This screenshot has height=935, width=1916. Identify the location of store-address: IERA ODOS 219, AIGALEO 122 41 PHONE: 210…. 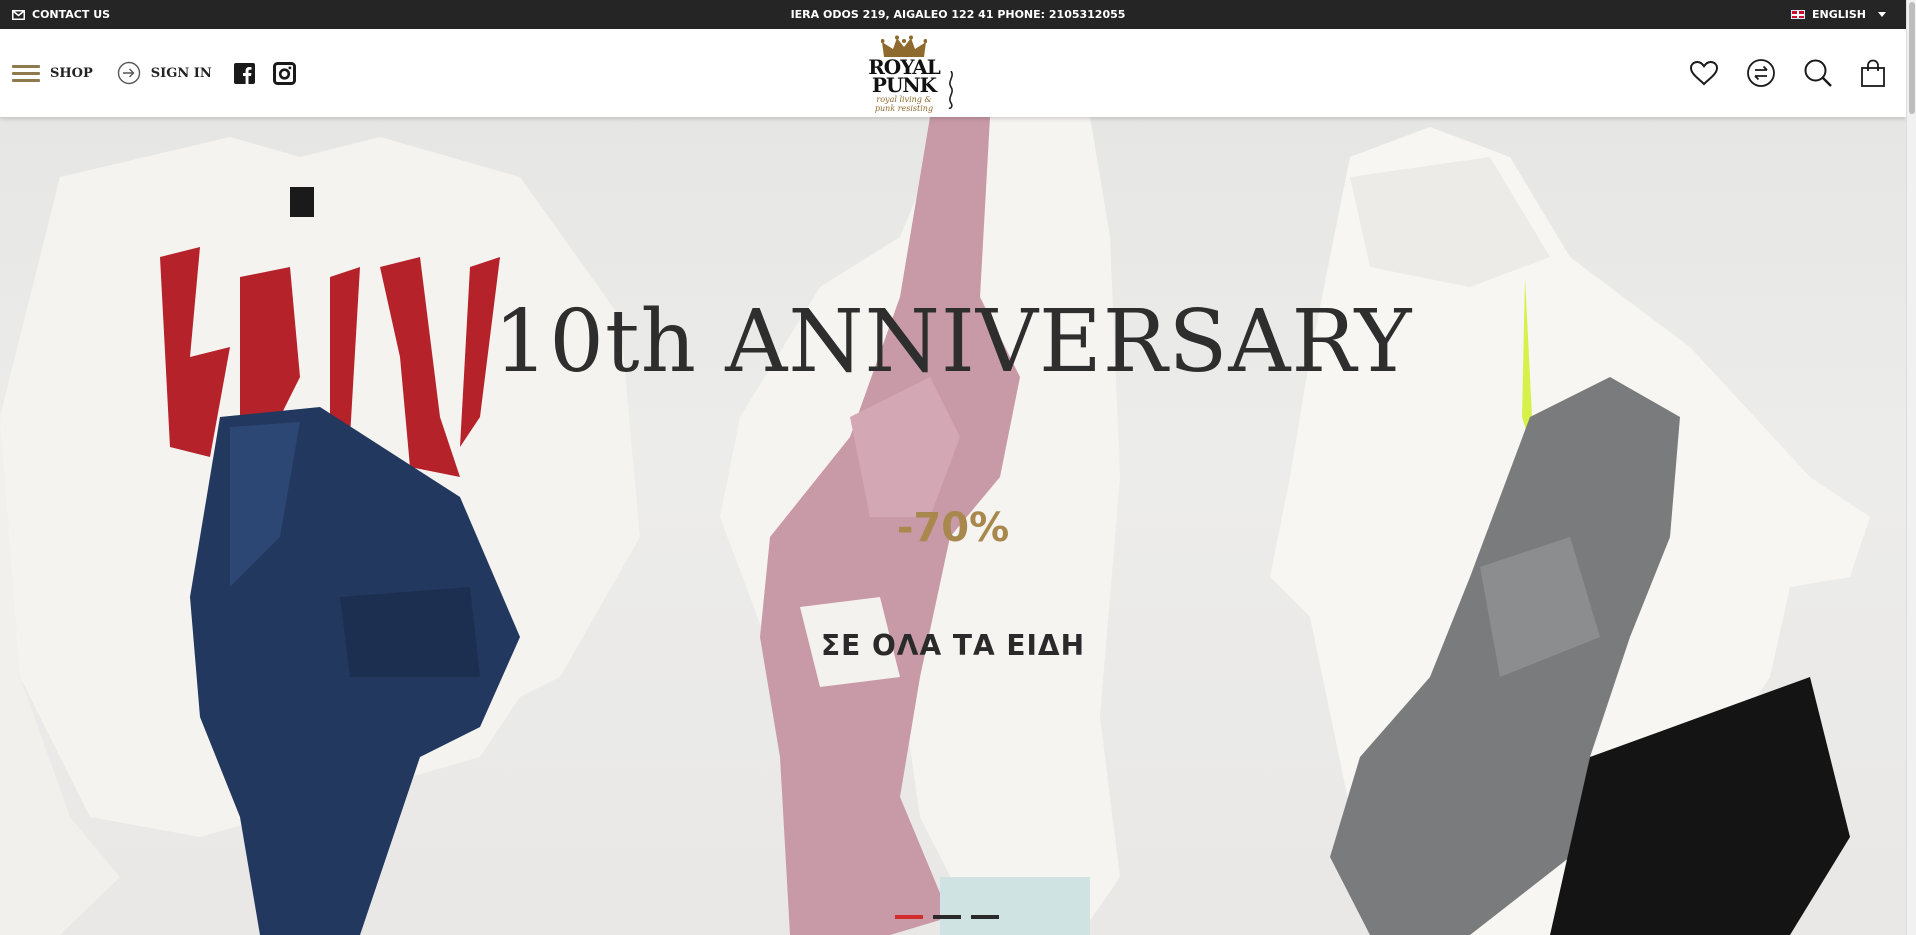
(958, 14).